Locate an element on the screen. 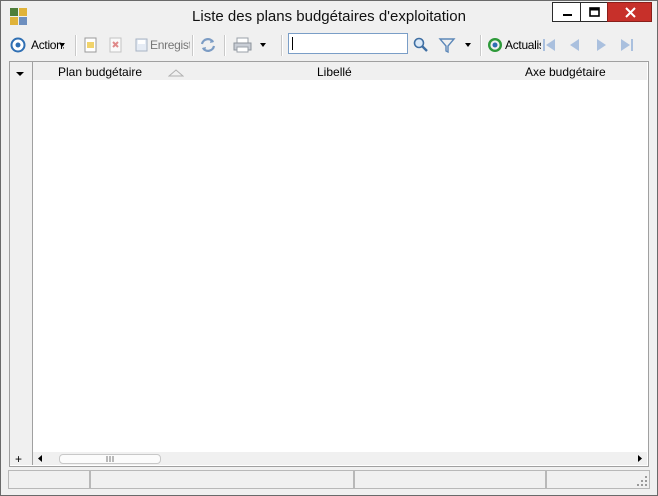 Image resolution: width=658 pixels, height=496 pixels. actions-icon is located at coordinates (18, 45).